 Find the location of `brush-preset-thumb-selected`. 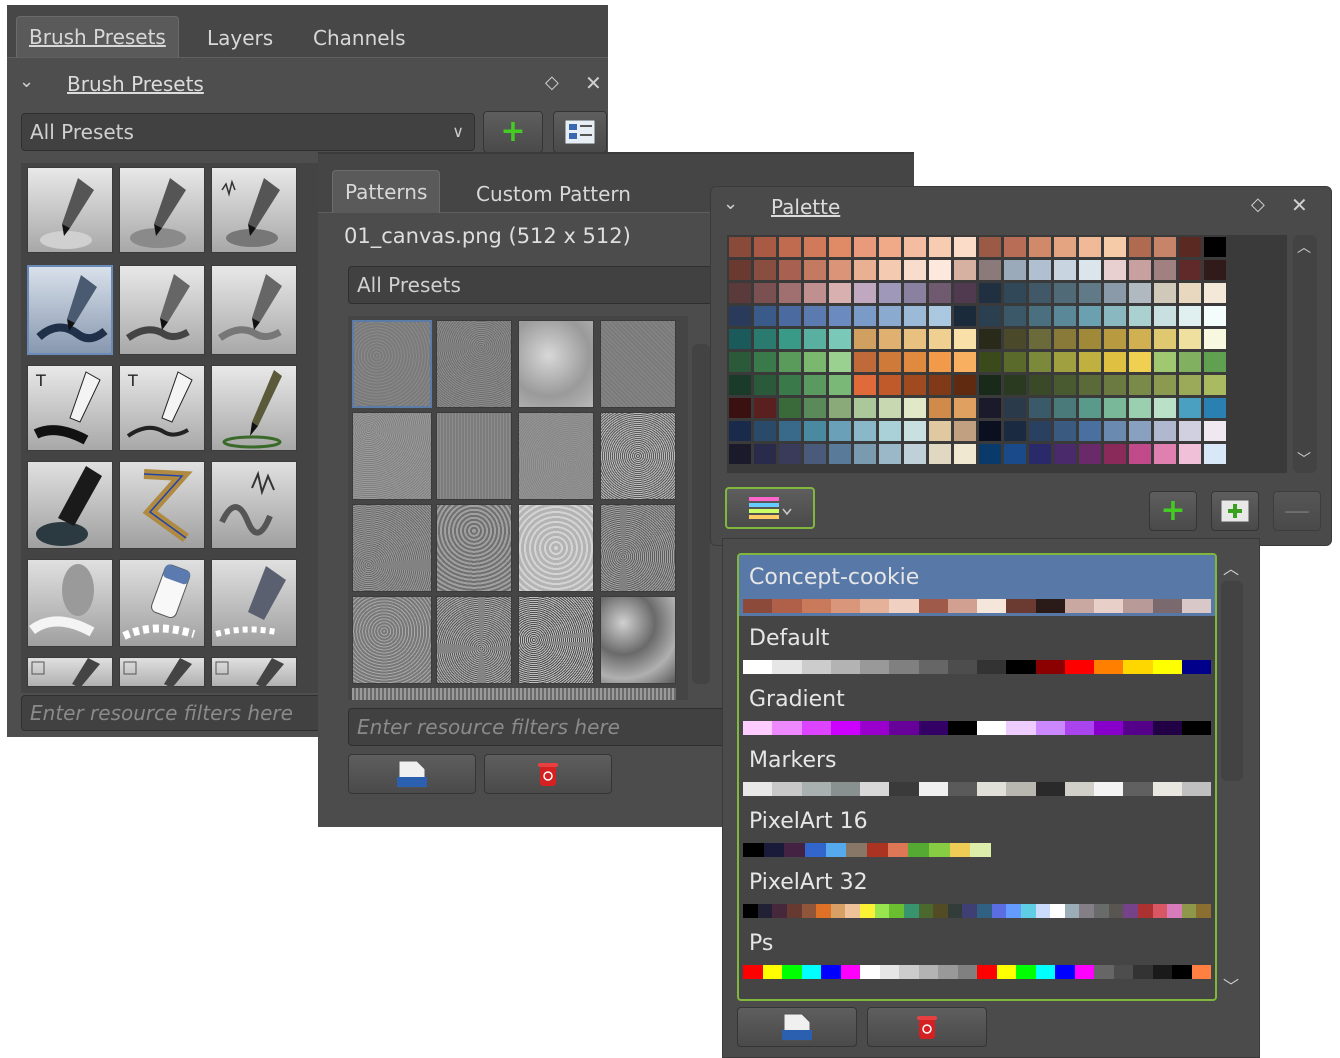

brush-preset-thumb-selected is located at coordinates (70, 310).